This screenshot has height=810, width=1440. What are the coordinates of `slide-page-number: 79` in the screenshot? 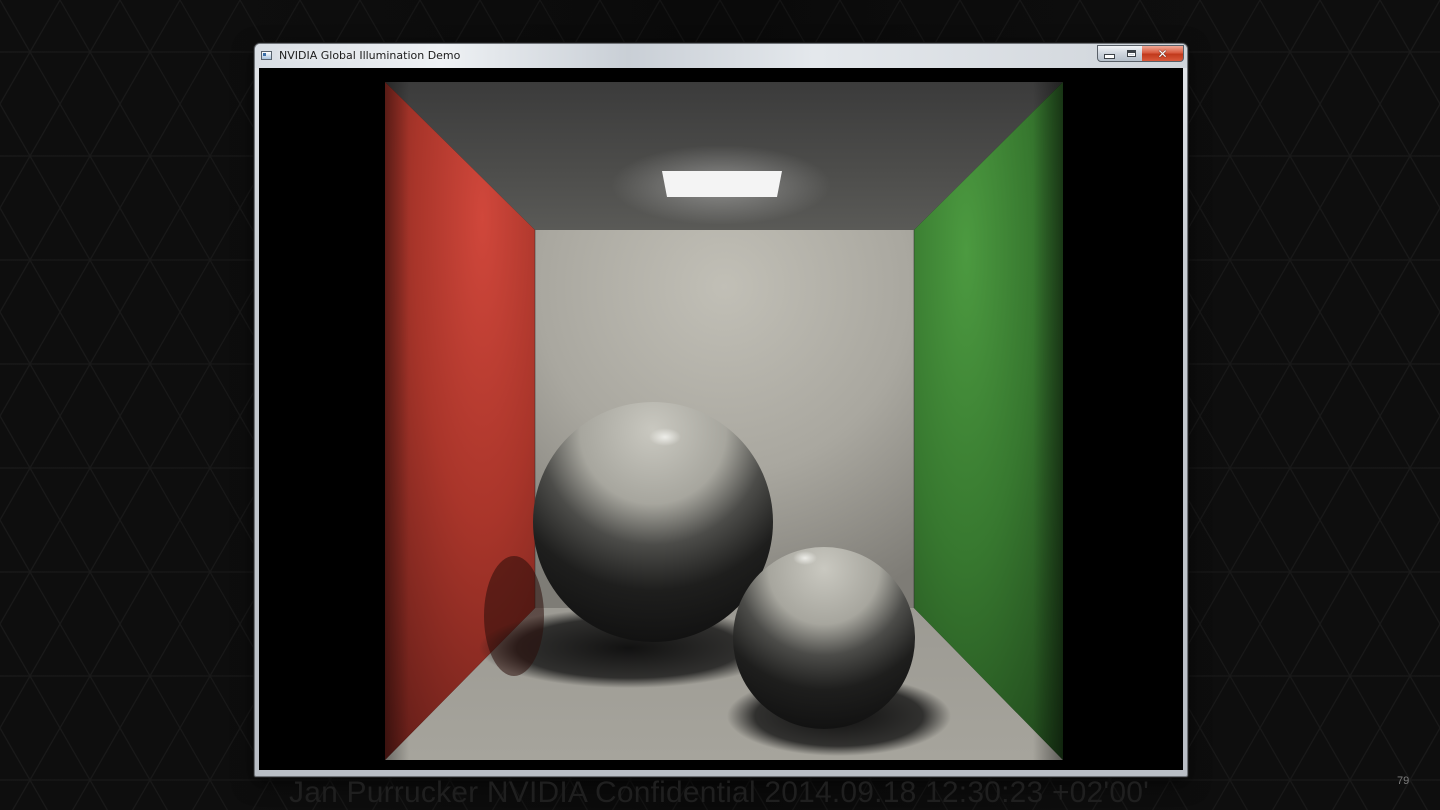 It's located at (1403, 781).